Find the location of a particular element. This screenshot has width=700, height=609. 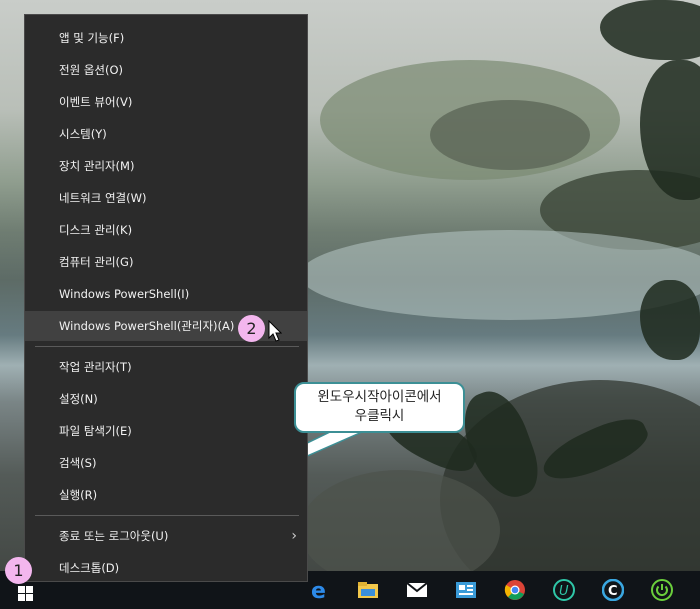

menu-item-disk-management: 디스크 관리(K) is located at coordinates (166, 230).